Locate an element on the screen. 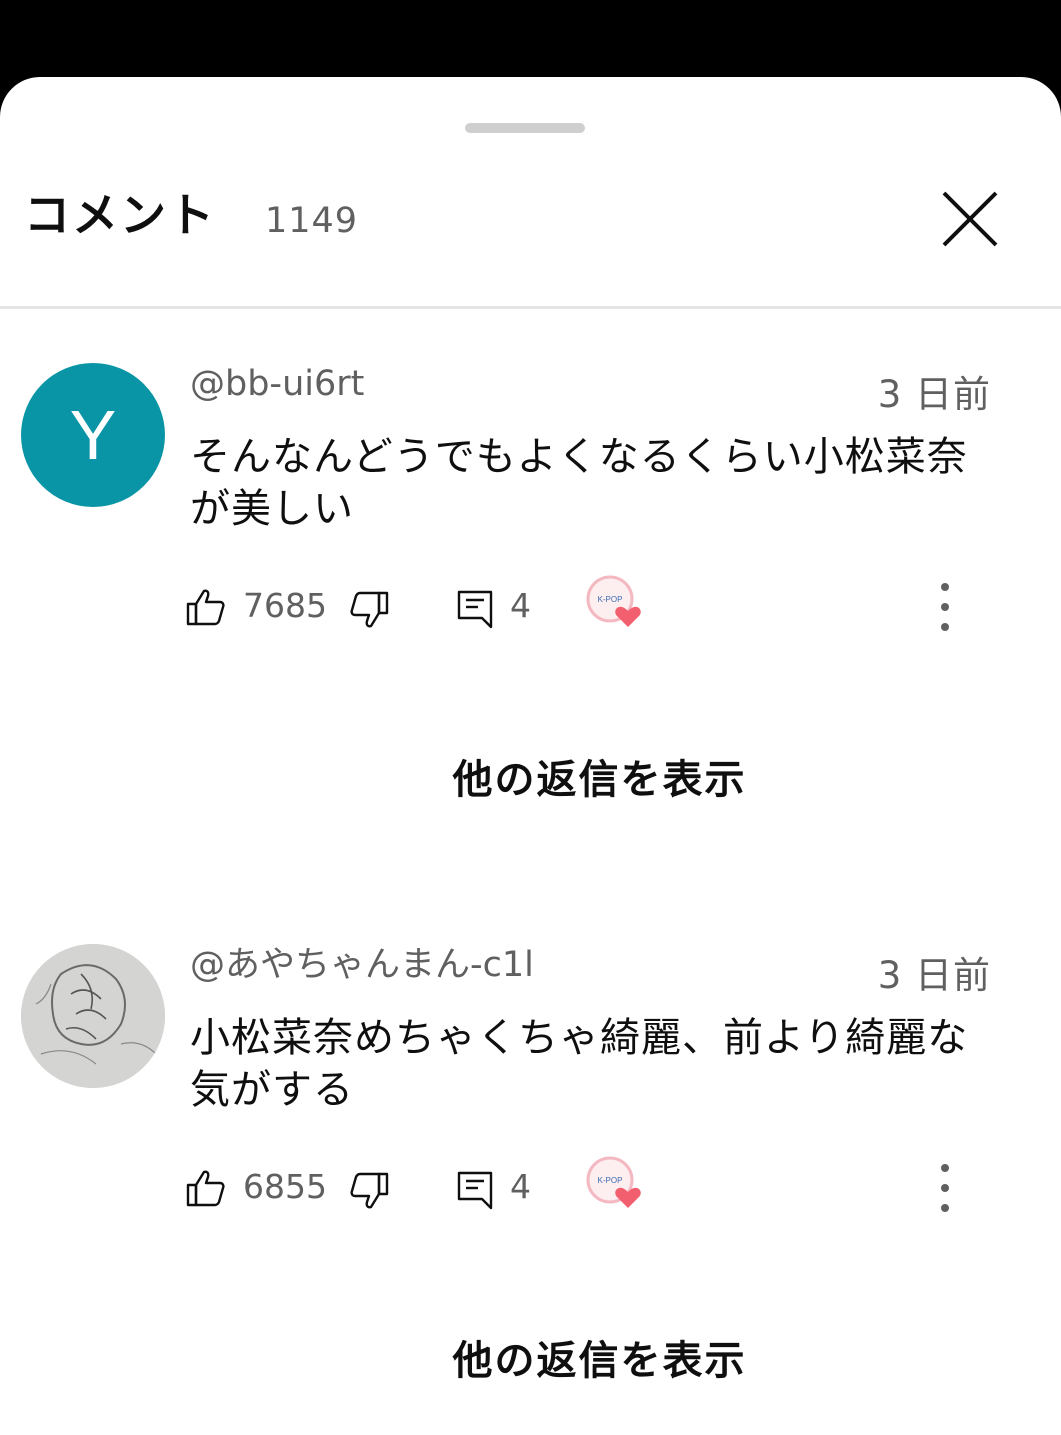  comment-author: @bb-ui6rt is located at coordinates (277, 384).